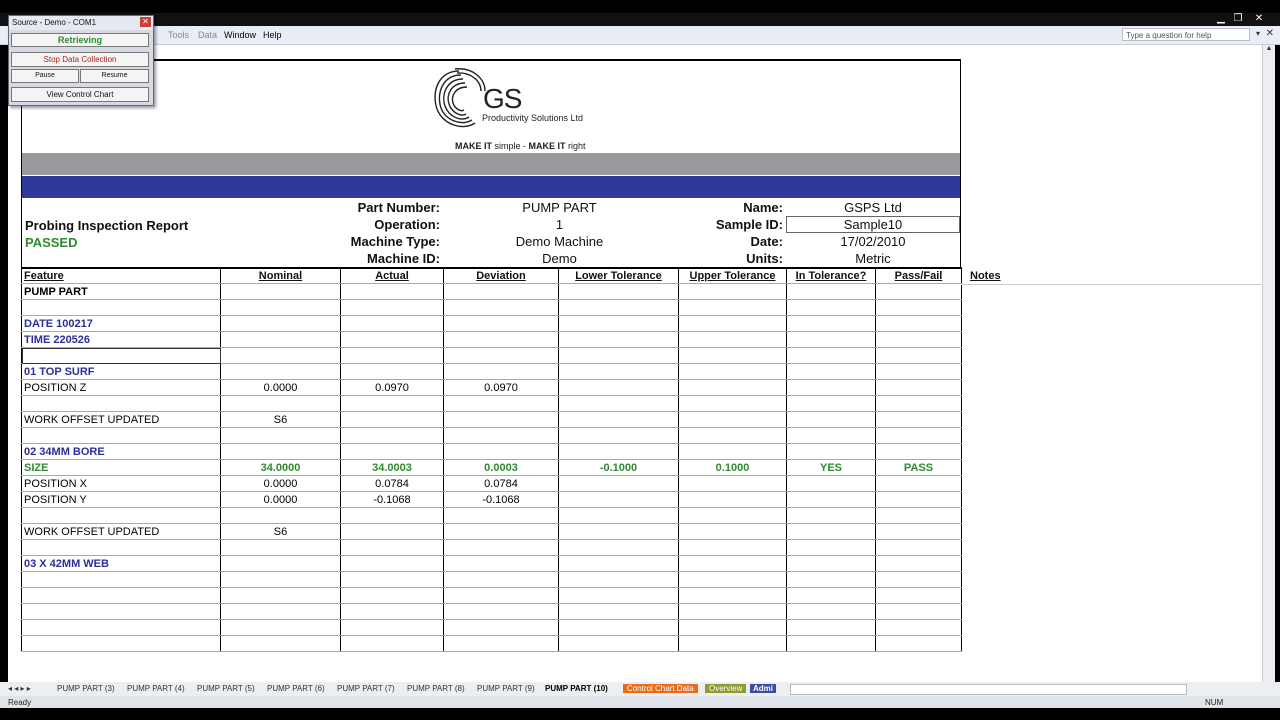 The image size is (1280, 720). I want to click on sheet-tab: Admi, so click(763, 688).